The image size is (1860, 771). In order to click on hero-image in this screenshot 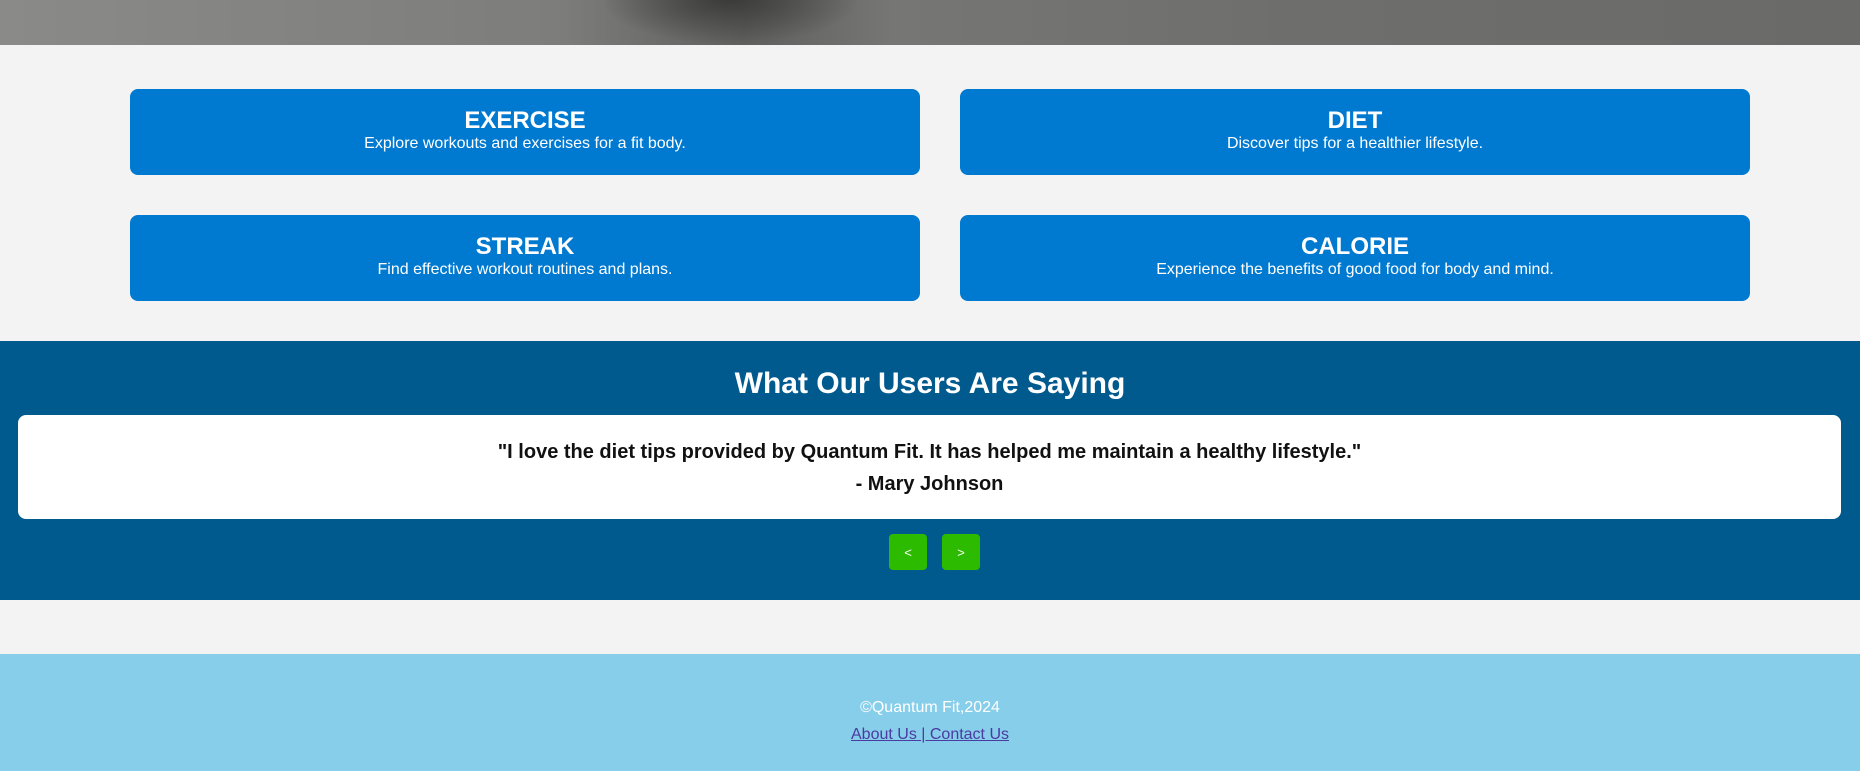, I will do `click(930, 22)`.